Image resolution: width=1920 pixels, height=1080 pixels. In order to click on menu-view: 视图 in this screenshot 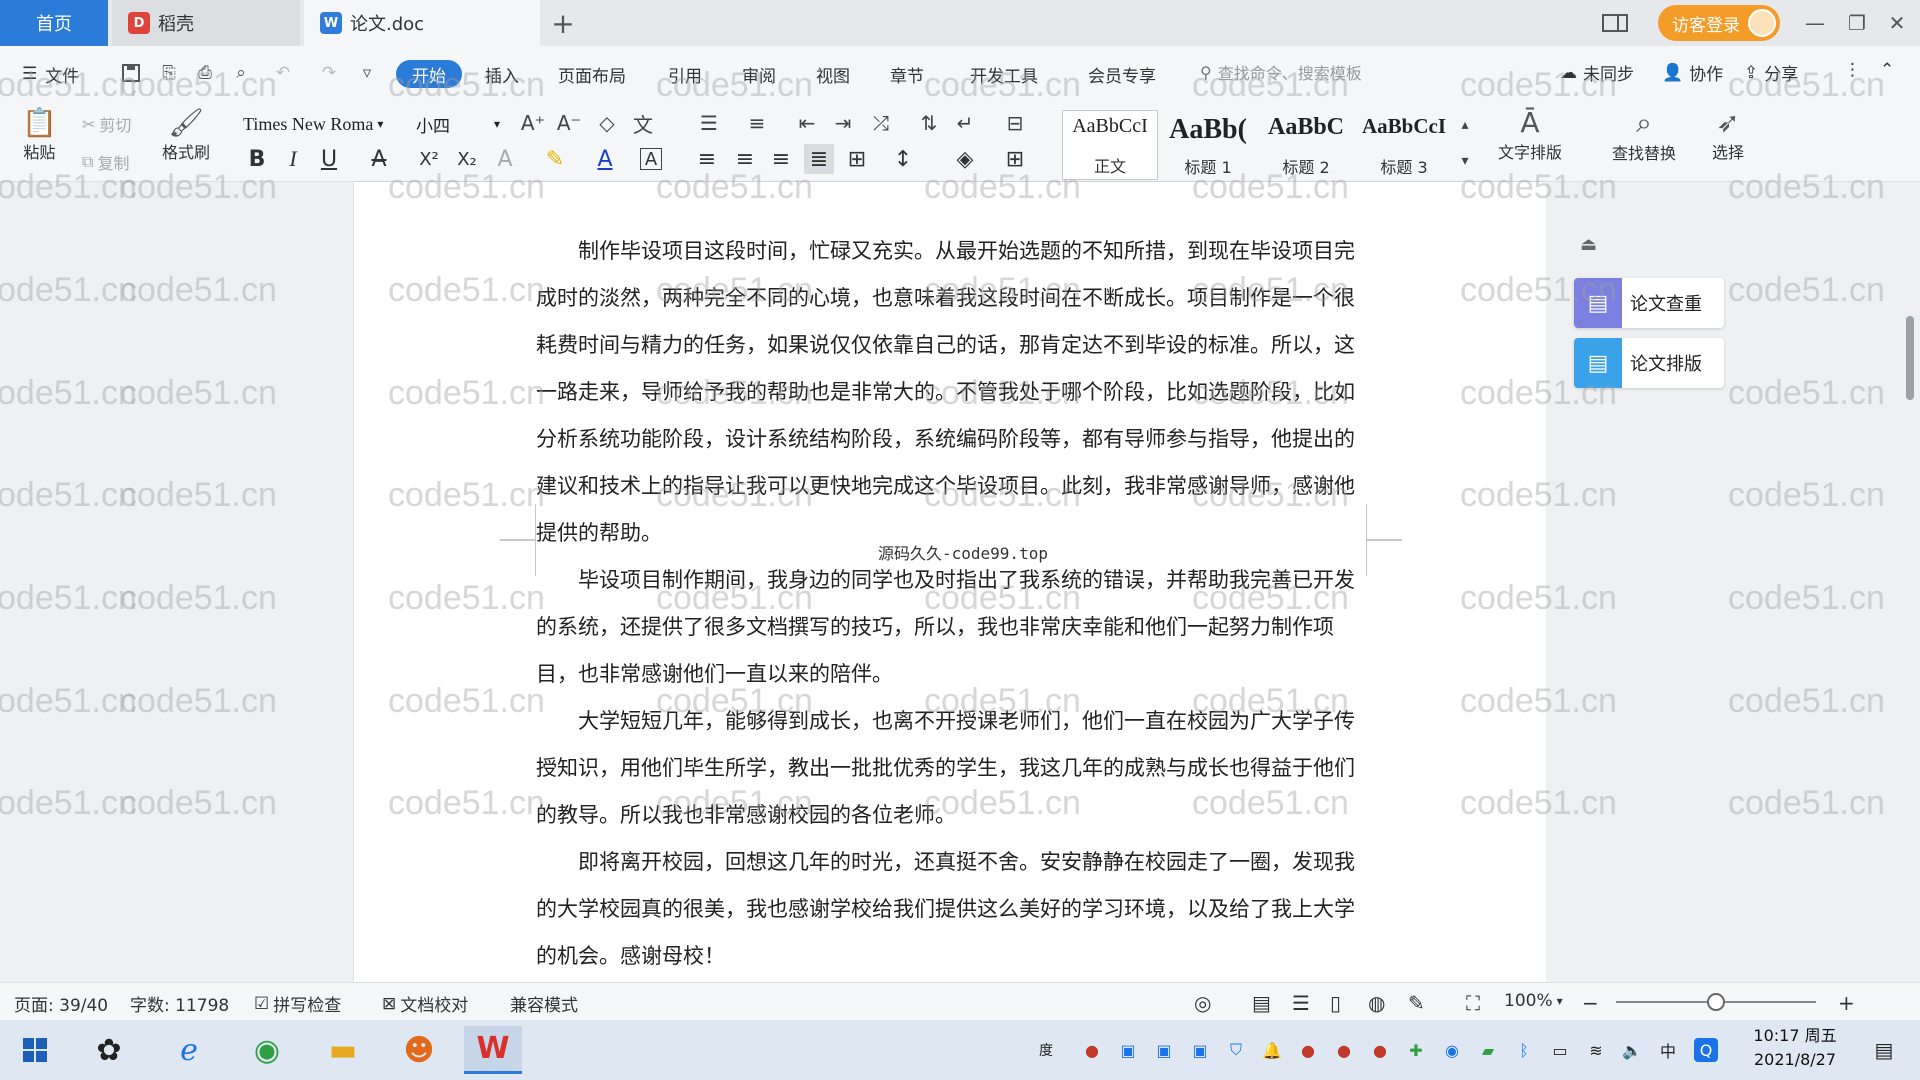, I will do `click(833, 74)`.